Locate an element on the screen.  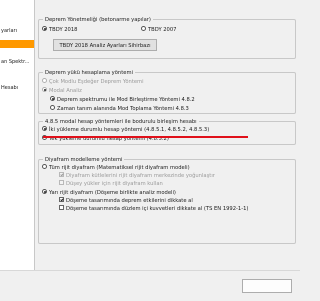
multi-mode-radio: Çok Modlu Eşdeğer Deprem Yöntemi is located at coordinates (93, 82).